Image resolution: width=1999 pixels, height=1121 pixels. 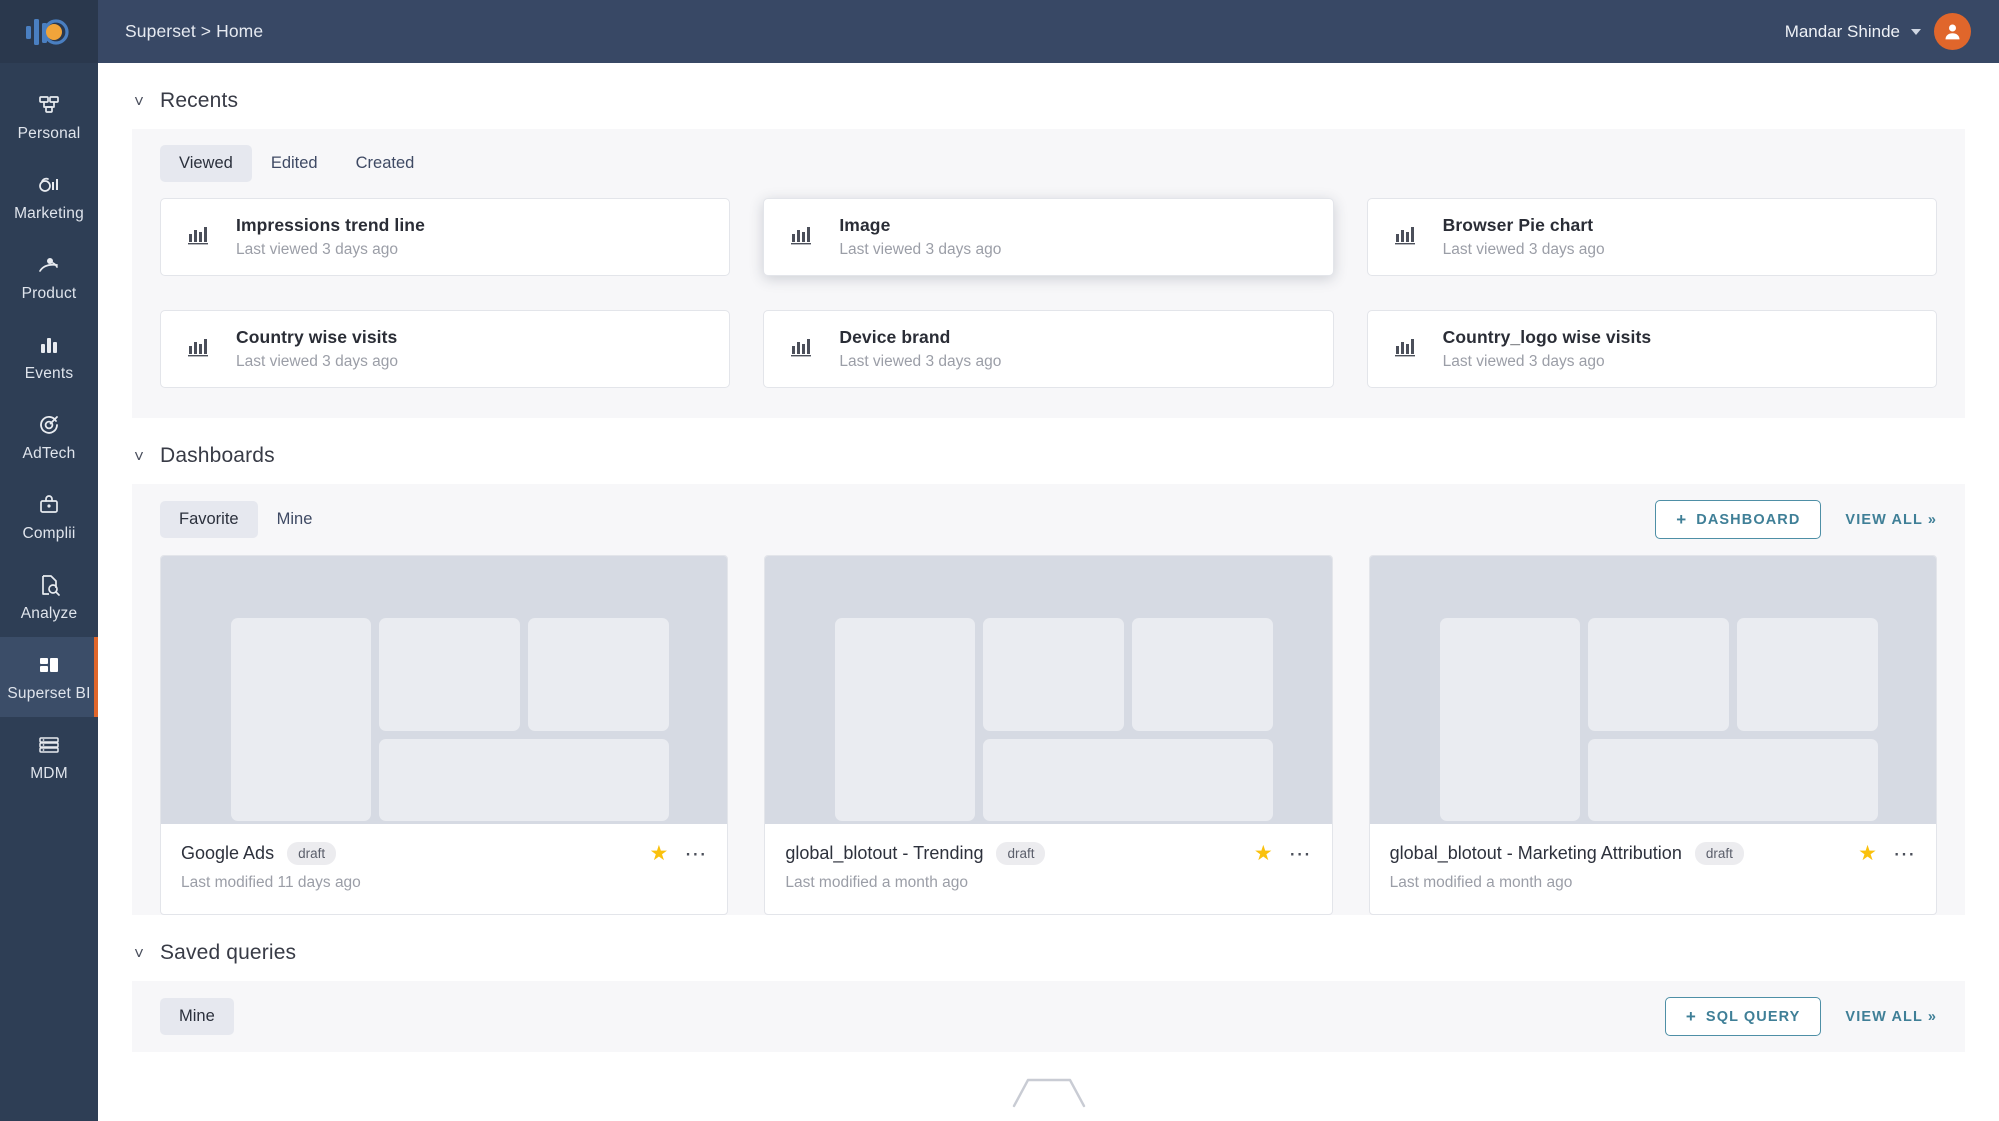 I want to click on sidebar-item-mdm: MDM, so click(x=49, y=757).